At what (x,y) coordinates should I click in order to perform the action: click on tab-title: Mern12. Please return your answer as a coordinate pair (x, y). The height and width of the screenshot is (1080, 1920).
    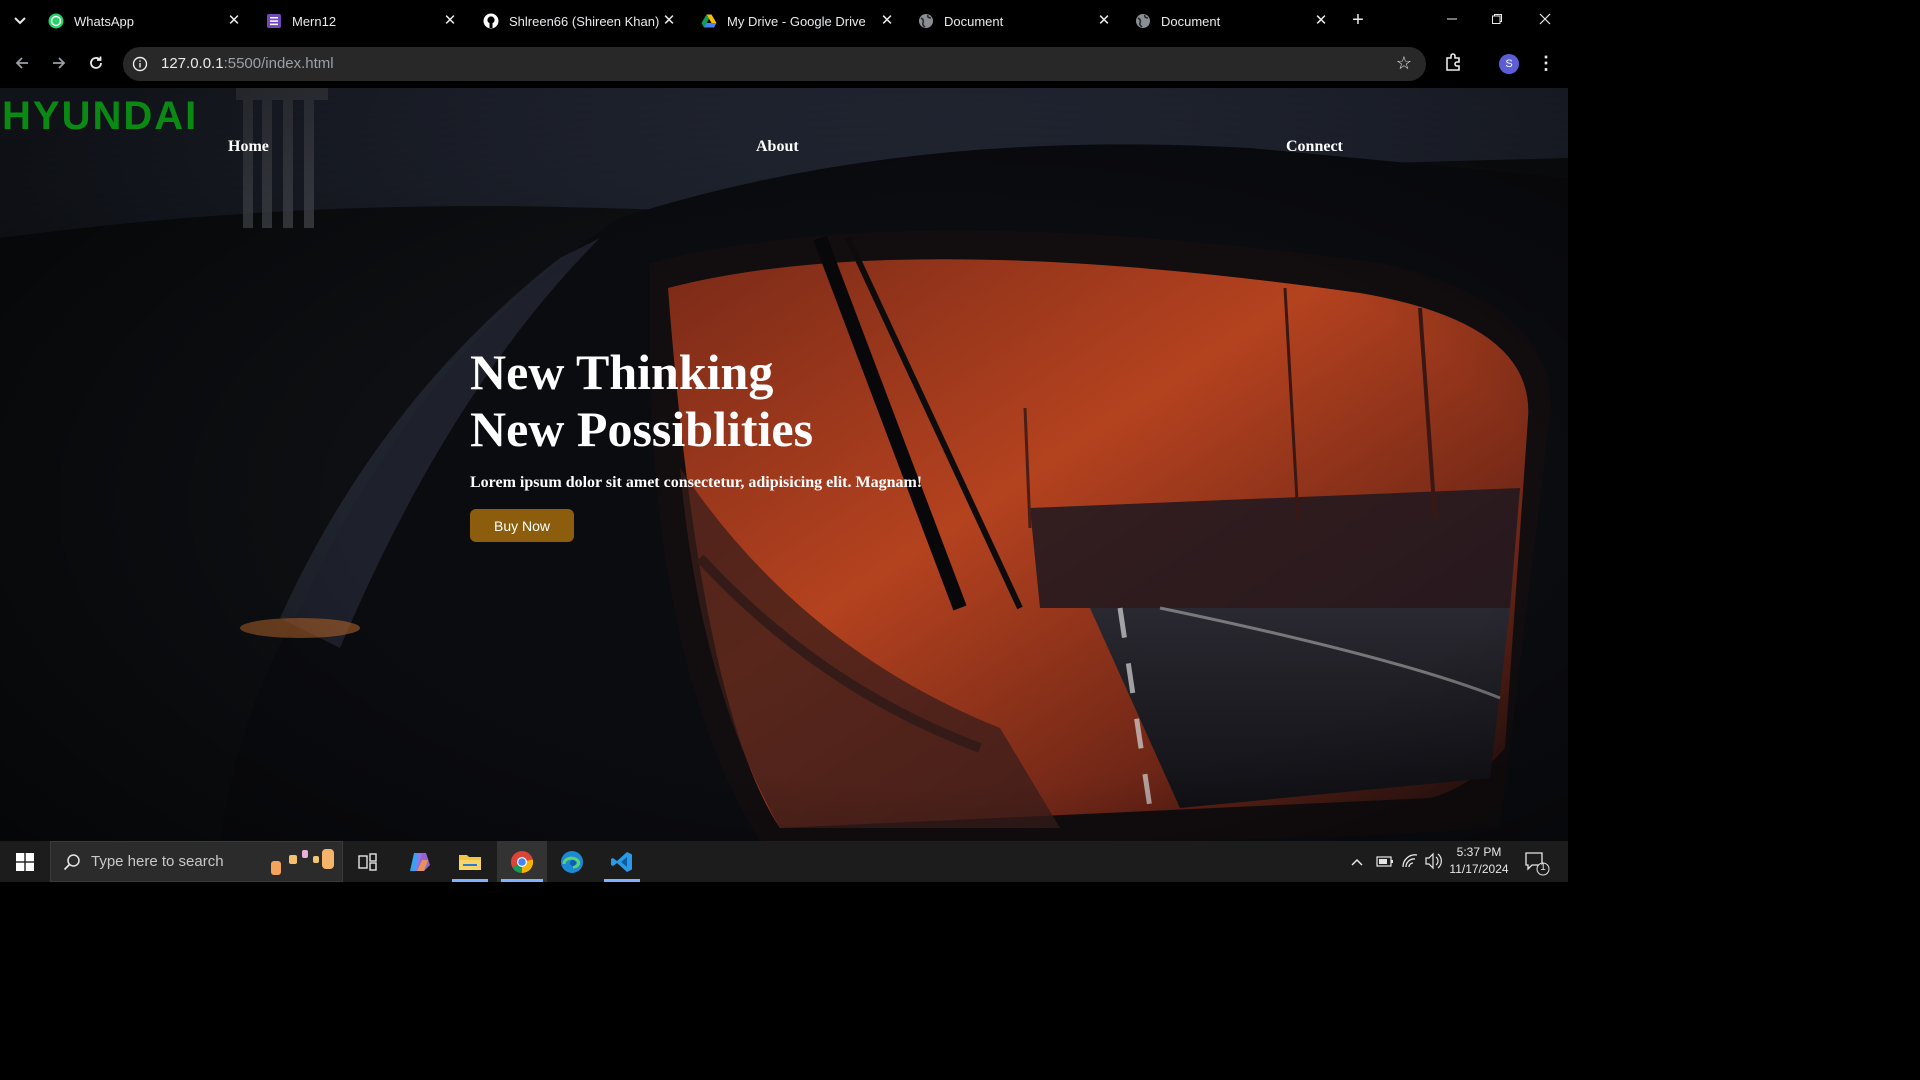
    Looking at the image, I should click on (314, 21).